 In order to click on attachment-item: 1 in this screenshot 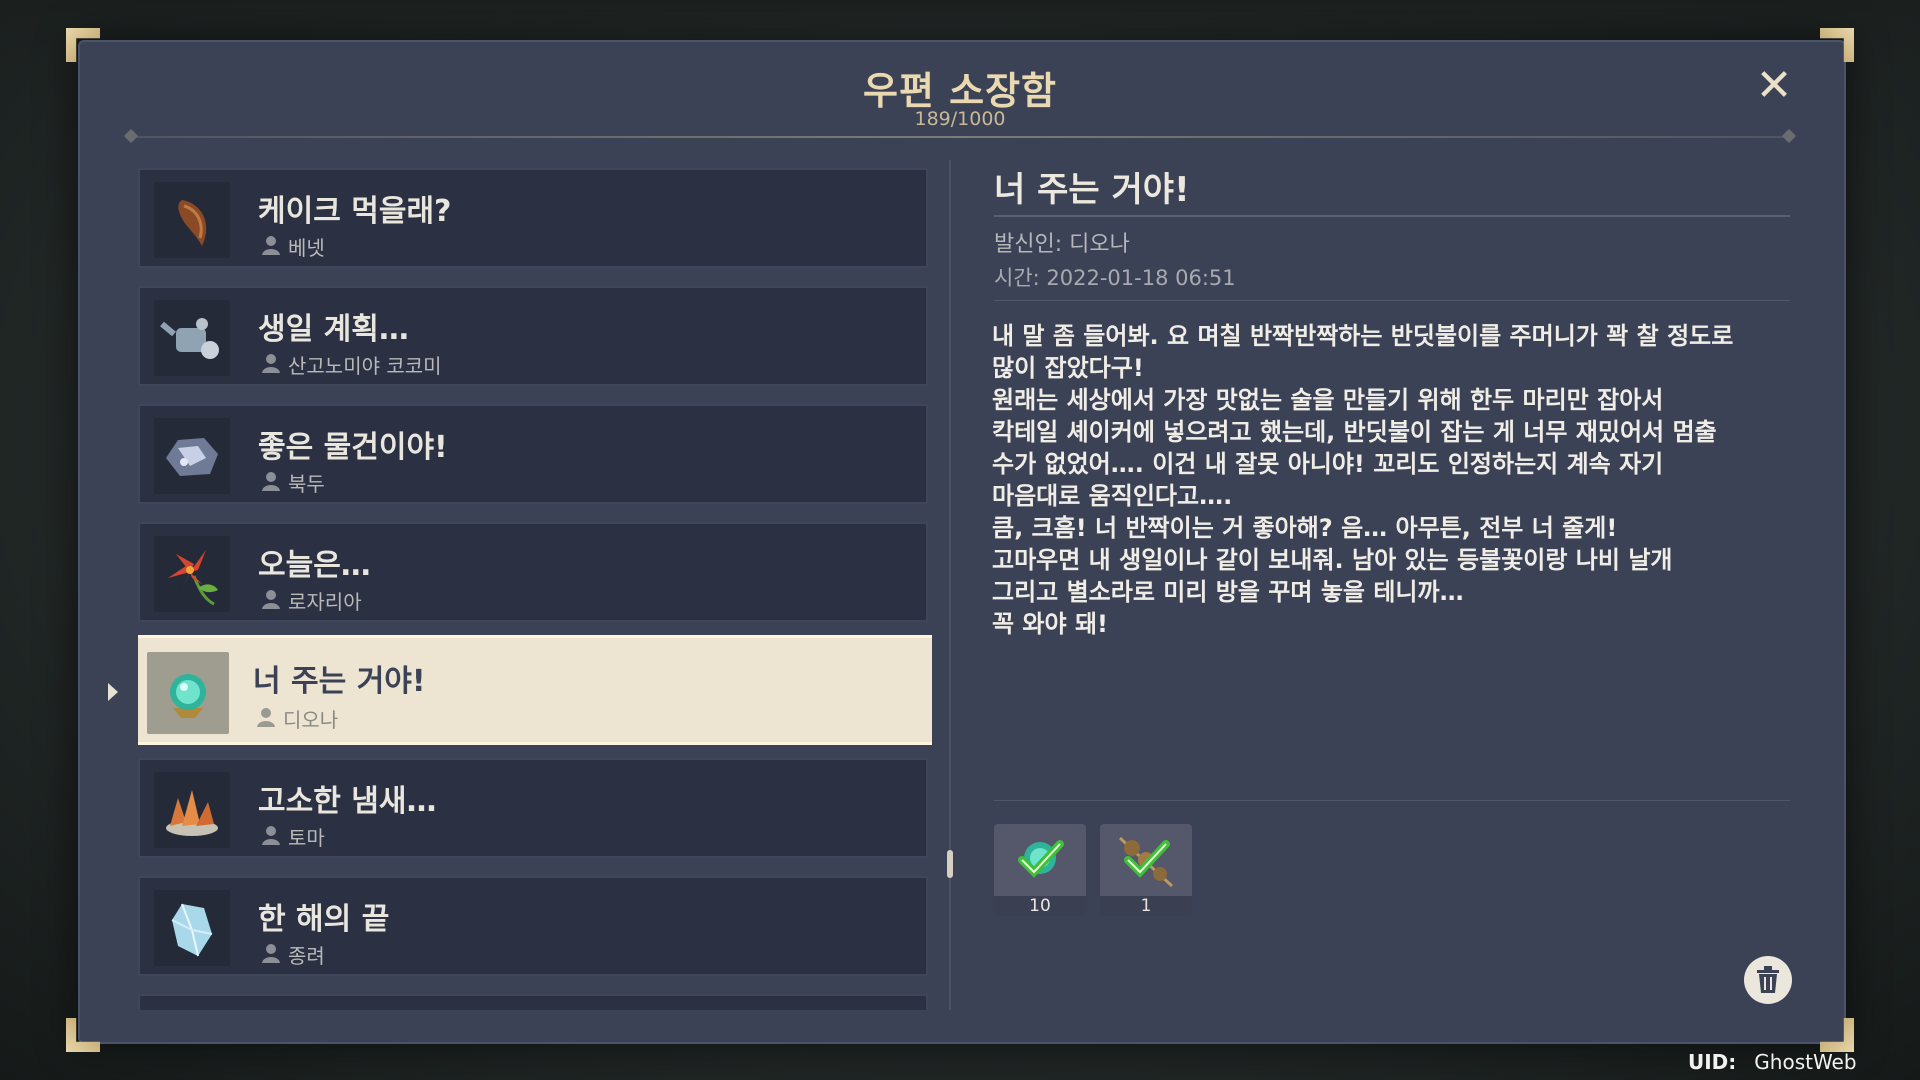, I will do `click(1146, 870)`.